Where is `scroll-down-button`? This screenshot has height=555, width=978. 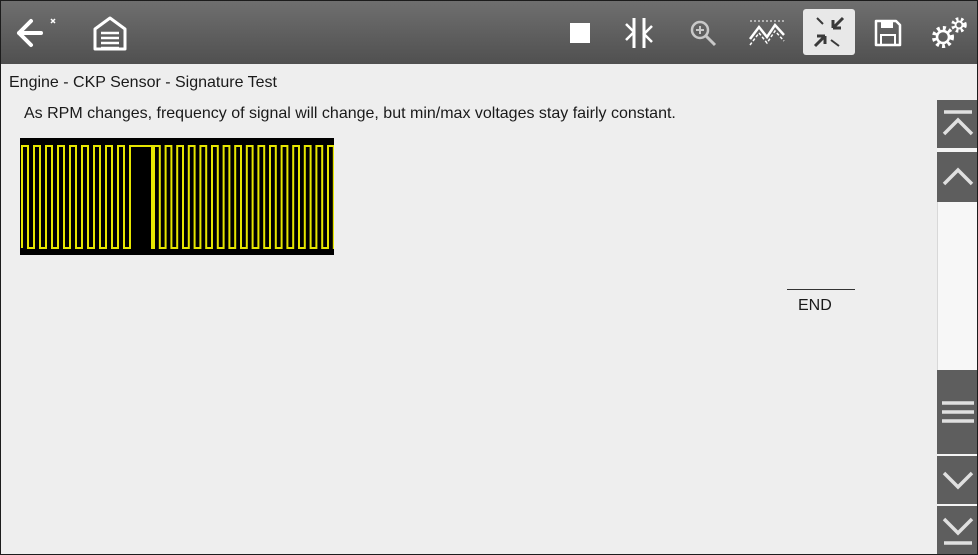
scroll-down-button is located at coordinates (957, 480).